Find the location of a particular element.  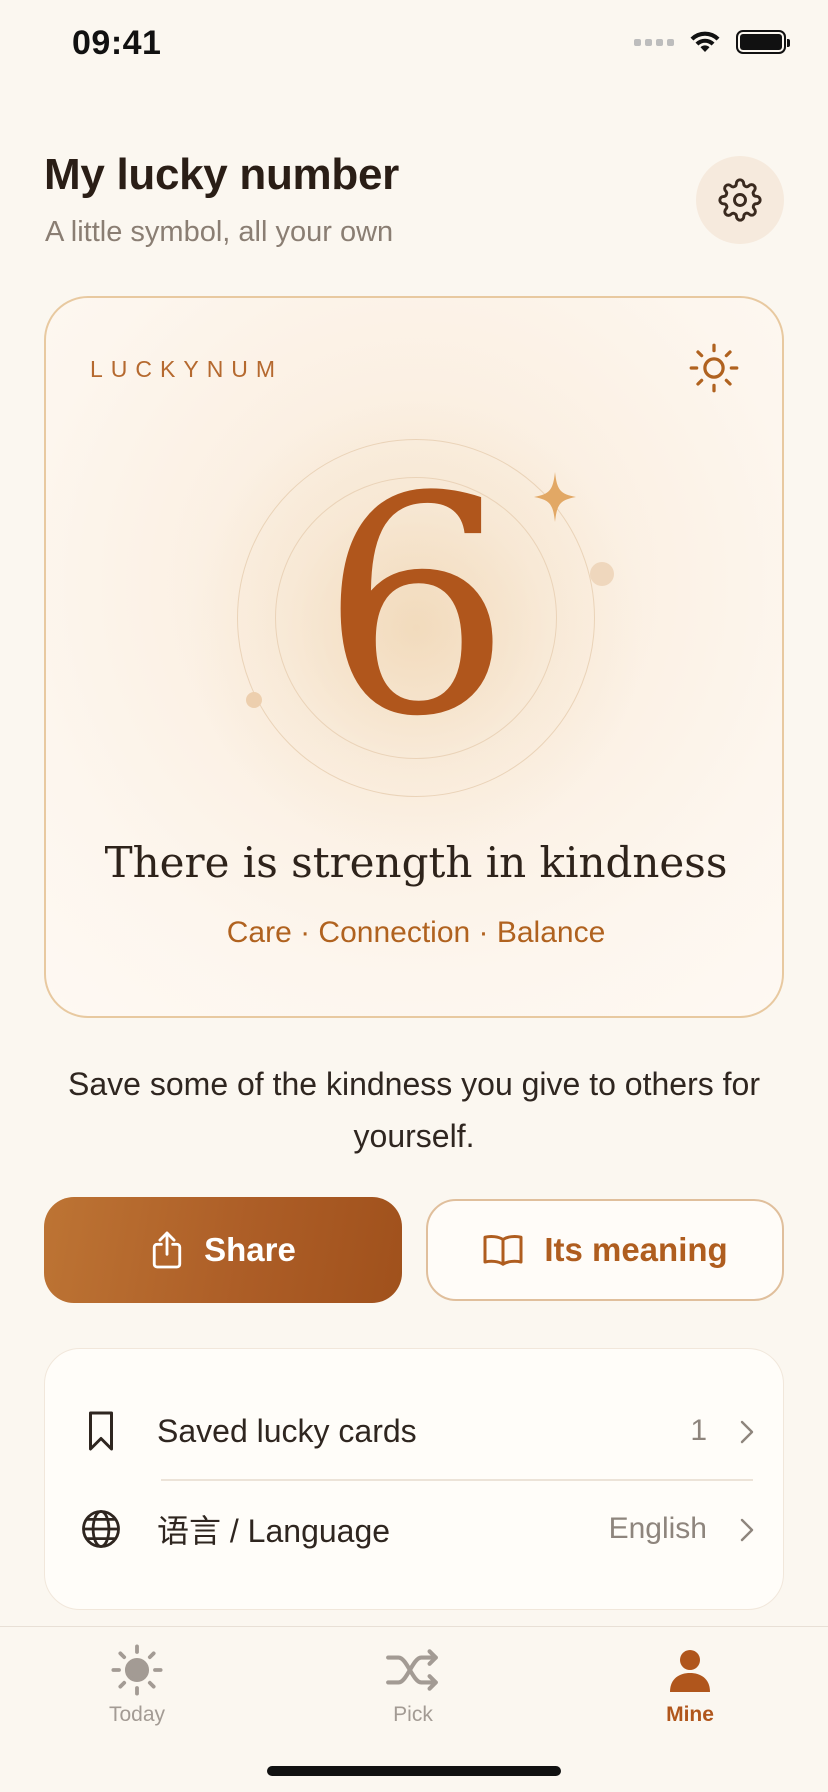

list-item-saved-cards: Saved lucky cards 1 is located at coordinates (415, 1431).